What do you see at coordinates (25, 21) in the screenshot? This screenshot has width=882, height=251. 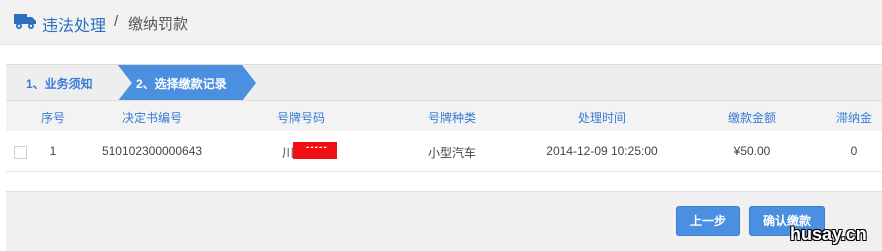 I see `truck-icon` at bounding box center [25, 21].